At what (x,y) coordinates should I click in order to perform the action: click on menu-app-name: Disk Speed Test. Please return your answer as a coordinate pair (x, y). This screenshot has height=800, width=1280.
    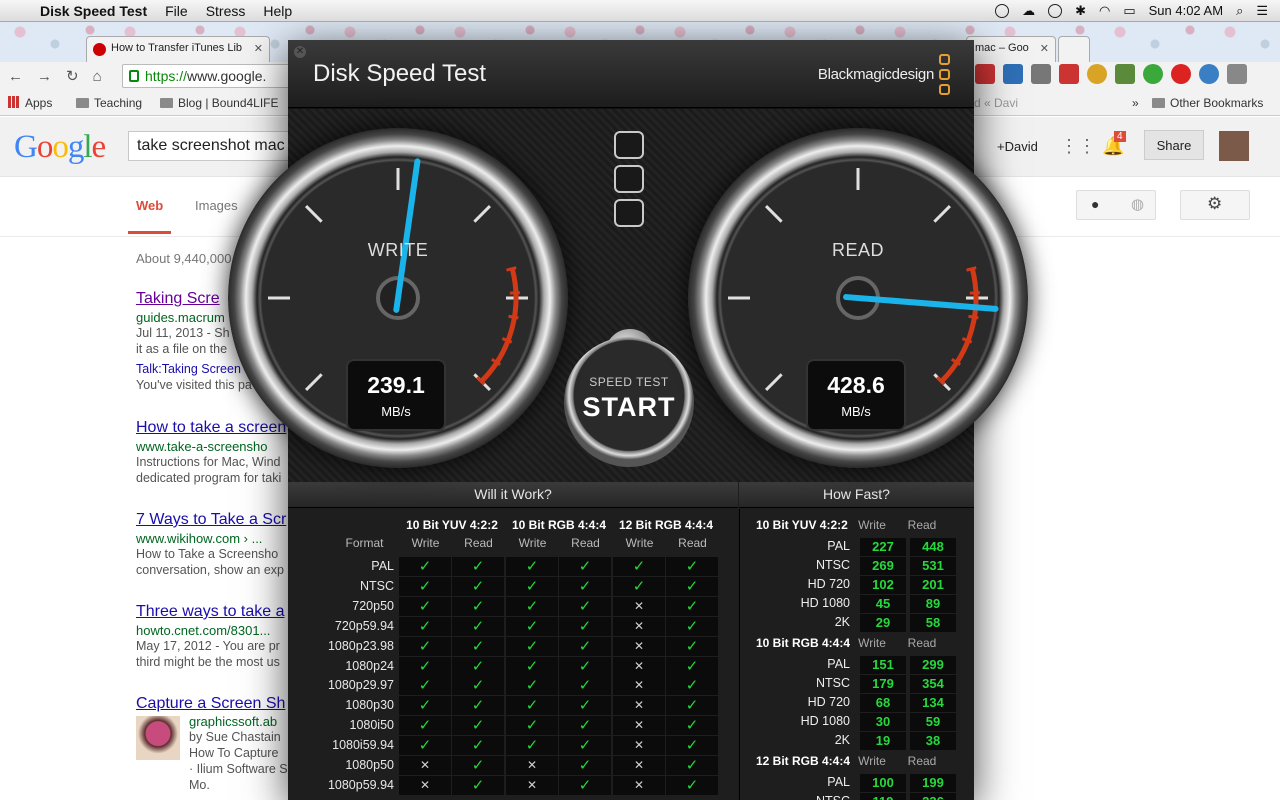
    Looking at the image, I should click on (93, 11).